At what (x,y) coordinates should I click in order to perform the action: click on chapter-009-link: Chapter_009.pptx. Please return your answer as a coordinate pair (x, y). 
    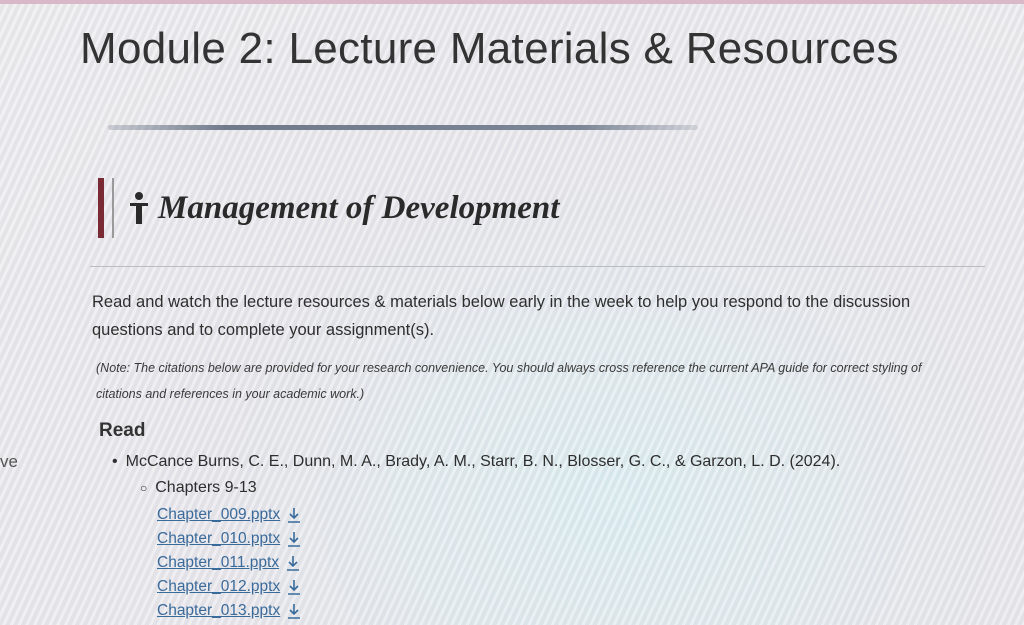
    Looking at the image, I should click on (218, 515).